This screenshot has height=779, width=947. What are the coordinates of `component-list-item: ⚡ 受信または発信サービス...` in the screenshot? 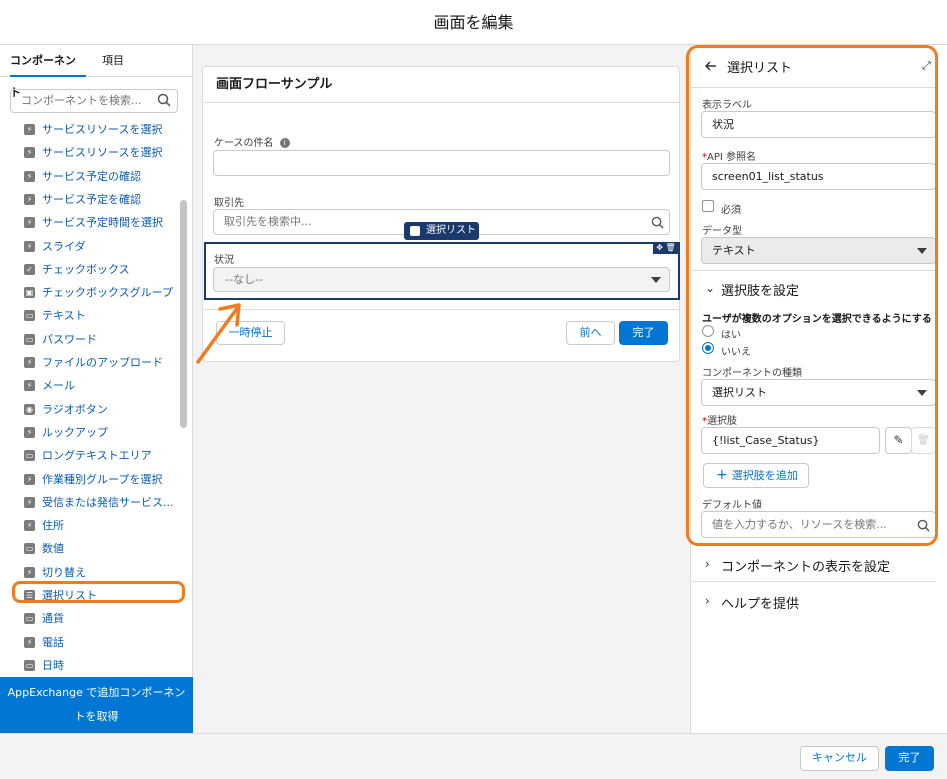 It's located at (88, 502).